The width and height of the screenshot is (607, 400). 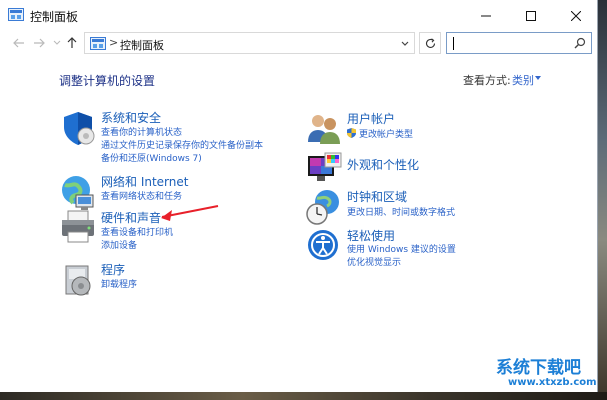 I want to click on forward-arrow-icon, so click(x=39, y=43).